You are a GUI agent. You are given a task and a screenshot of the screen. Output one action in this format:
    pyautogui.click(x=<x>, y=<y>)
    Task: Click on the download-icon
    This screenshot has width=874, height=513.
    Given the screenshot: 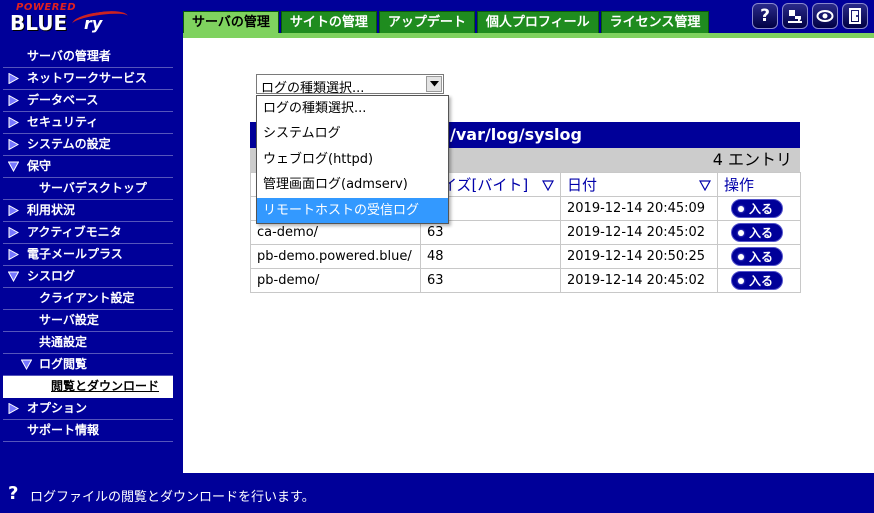 What is the action you would take?
    pyautogui.click(x=795, y=16)
    